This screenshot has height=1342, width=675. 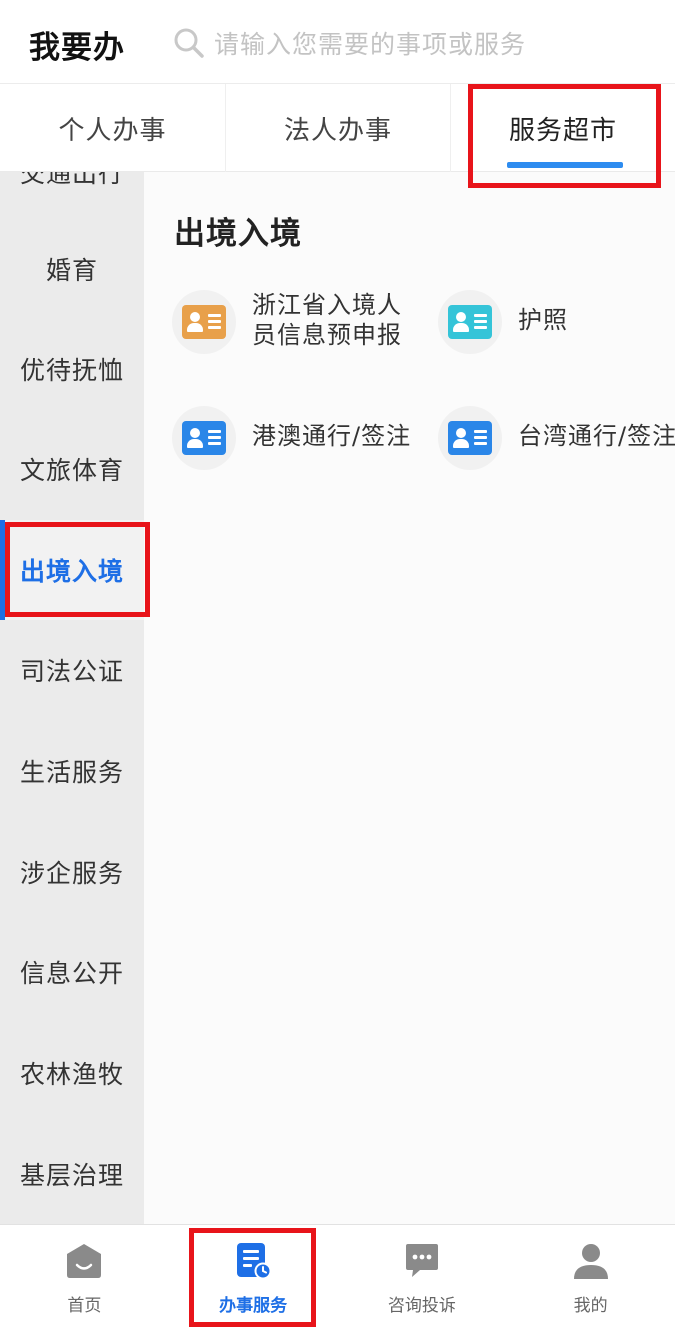 What do you see at coordinates (71, 180) in the screenshot?
I see `sidebar-item-label: 交通出行` at bounding box center [71, 180].